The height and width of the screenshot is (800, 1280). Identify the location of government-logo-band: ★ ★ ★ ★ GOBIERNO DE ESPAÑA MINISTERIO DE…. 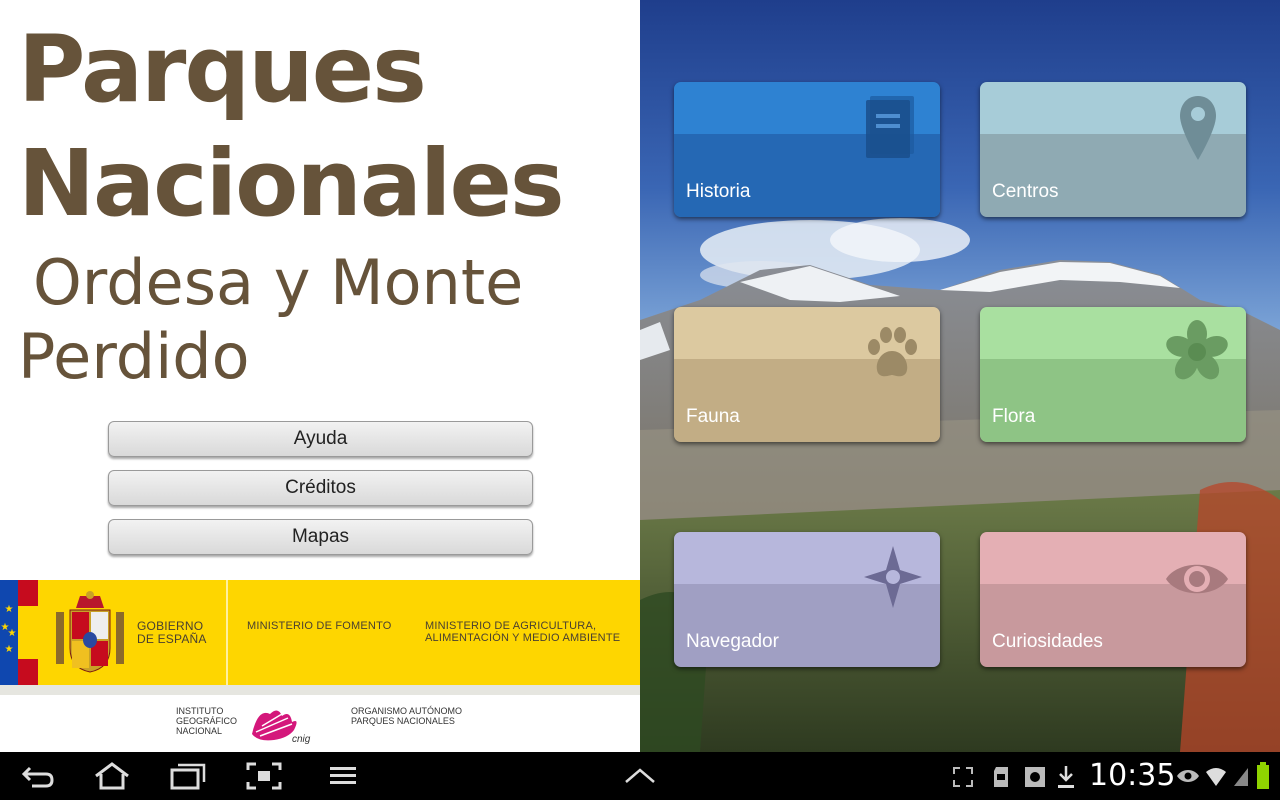
(320, 632).